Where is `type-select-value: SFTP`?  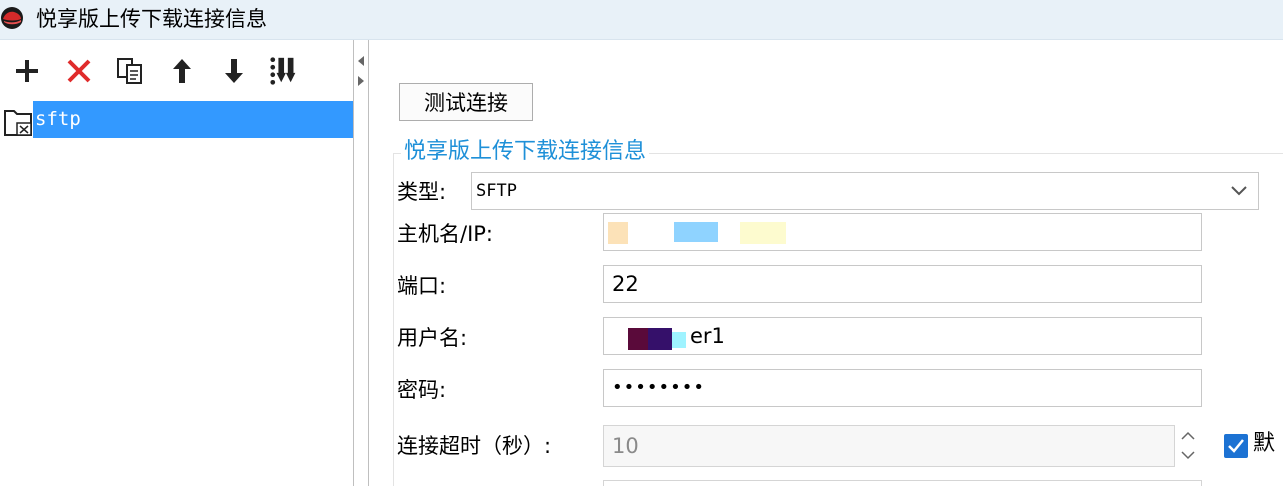
type-select-value: SFTP is located at coordinates (496, 191).